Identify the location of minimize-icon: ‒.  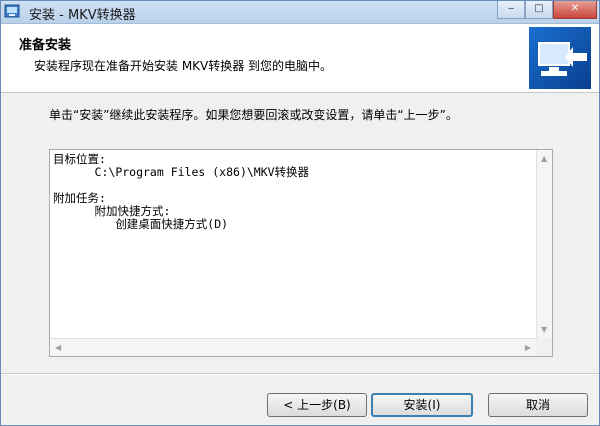
(511, 8).